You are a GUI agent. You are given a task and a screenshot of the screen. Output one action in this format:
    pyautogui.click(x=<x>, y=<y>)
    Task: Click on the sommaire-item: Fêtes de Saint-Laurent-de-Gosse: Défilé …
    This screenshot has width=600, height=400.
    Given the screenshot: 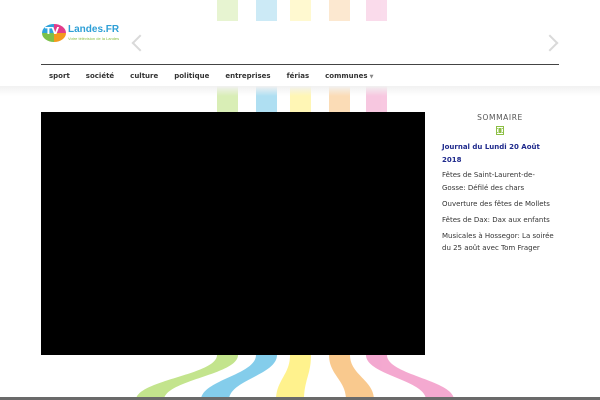 What is the action you would take?
    pyautogui.click(x=500, y=181)
    